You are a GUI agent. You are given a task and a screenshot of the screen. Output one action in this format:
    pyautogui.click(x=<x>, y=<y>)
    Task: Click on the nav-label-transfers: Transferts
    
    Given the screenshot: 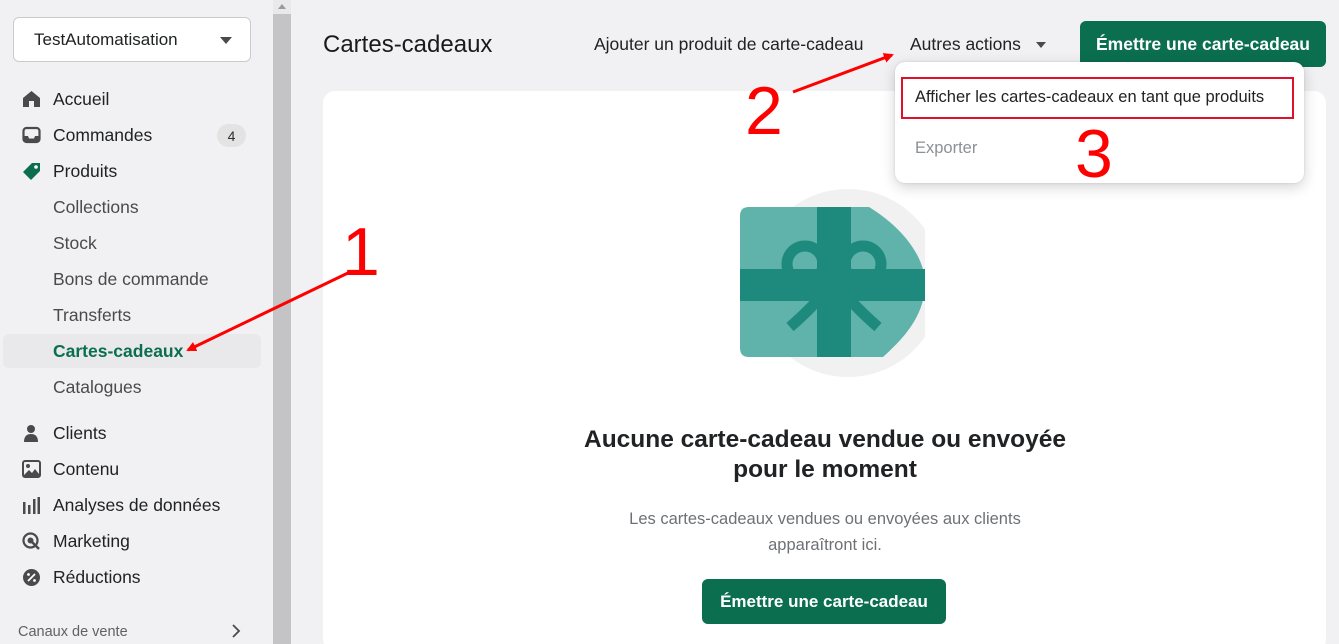 What is the action you would take?
    pyautogui.click(x=92, y=314)
    